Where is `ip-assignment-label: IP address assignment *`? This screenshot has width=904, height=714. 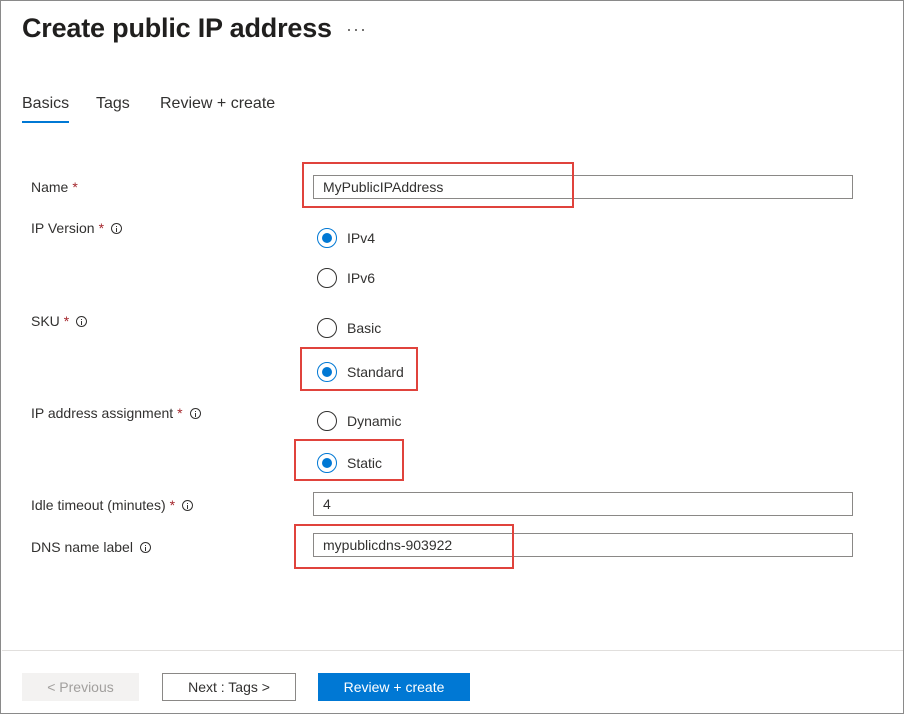
ip-assignment-label: IP address assignment * is located at coordinates (116, 413).